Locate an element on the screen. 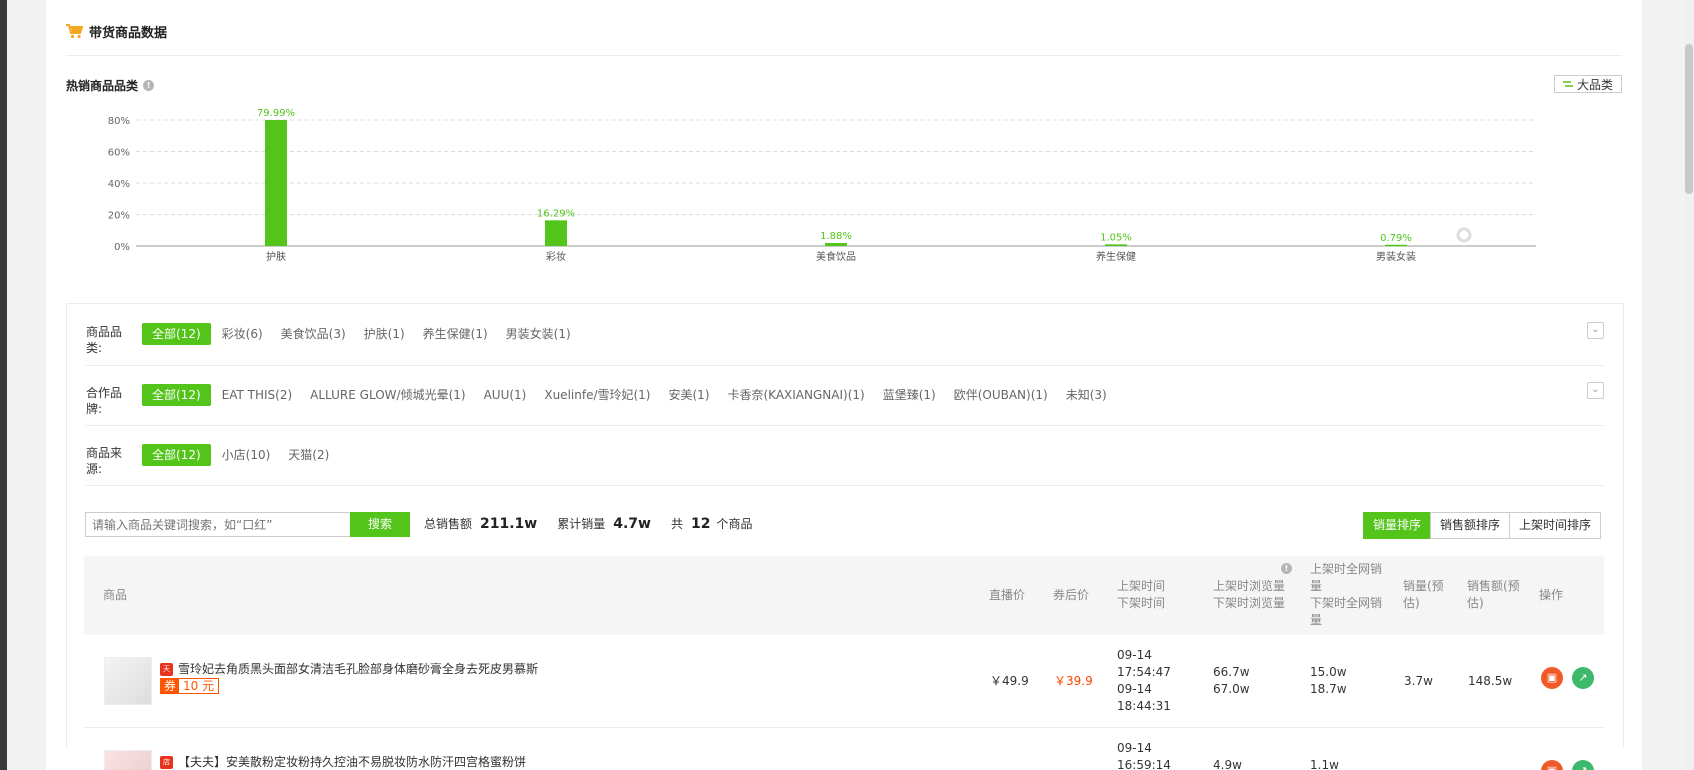  bar-value-label: 16.29% is located at coordinates (556, 213).